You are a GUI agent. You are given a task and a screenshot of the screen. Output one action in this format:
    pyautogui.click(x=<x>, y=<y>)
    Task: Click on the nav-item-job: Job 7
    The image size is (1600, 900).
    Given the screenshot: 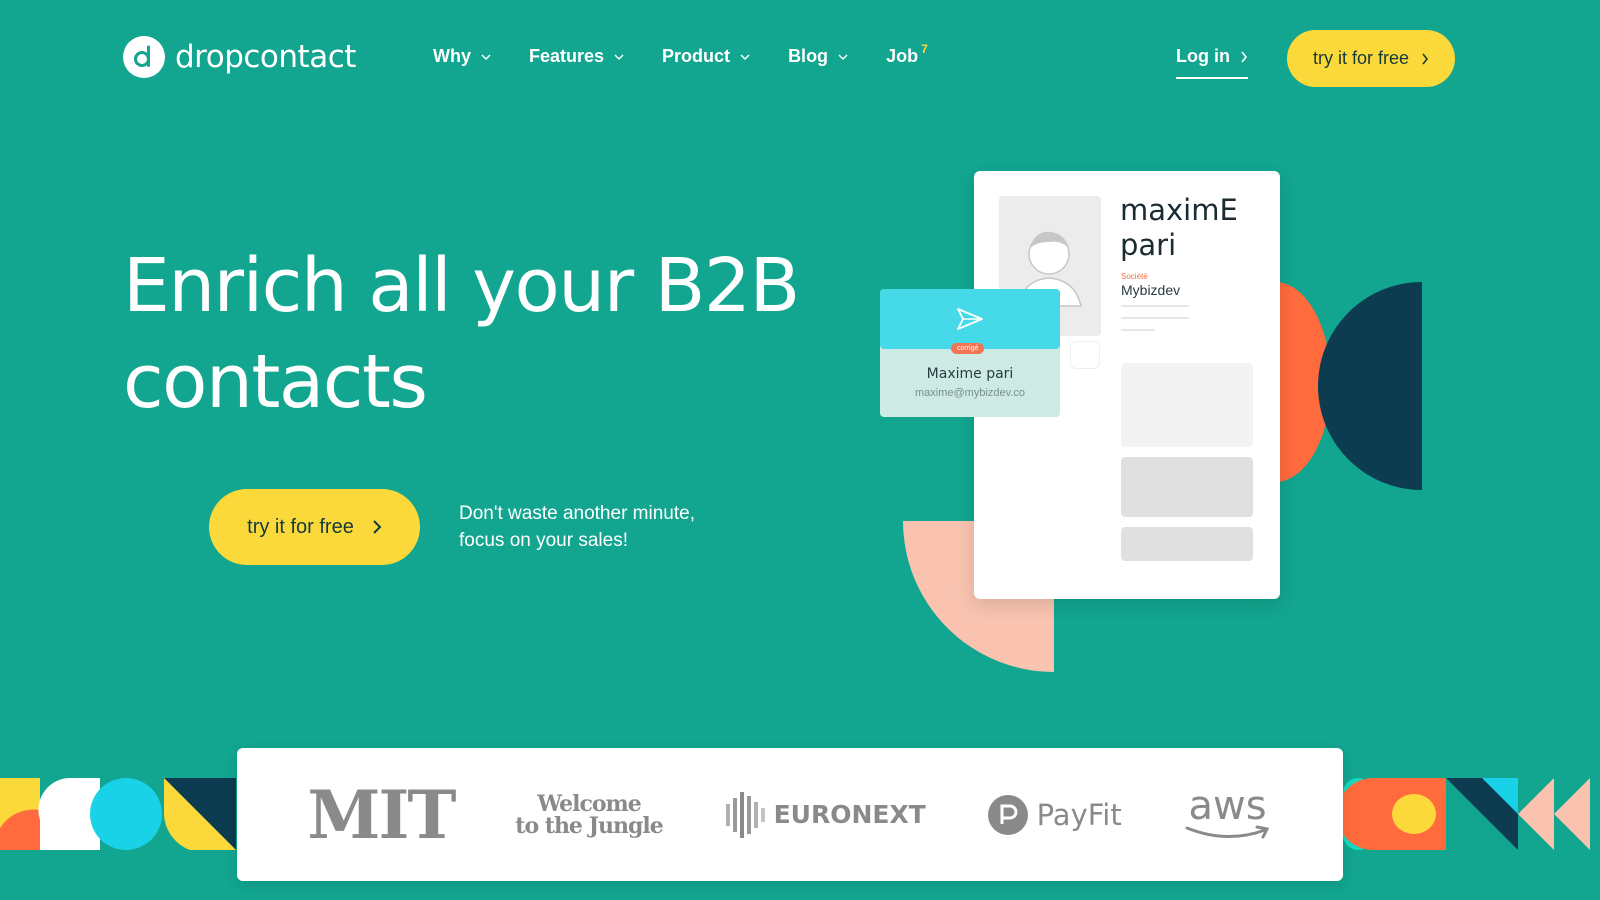 What is the action you would take?
    pyautogui.click(x=907, y=54)
    